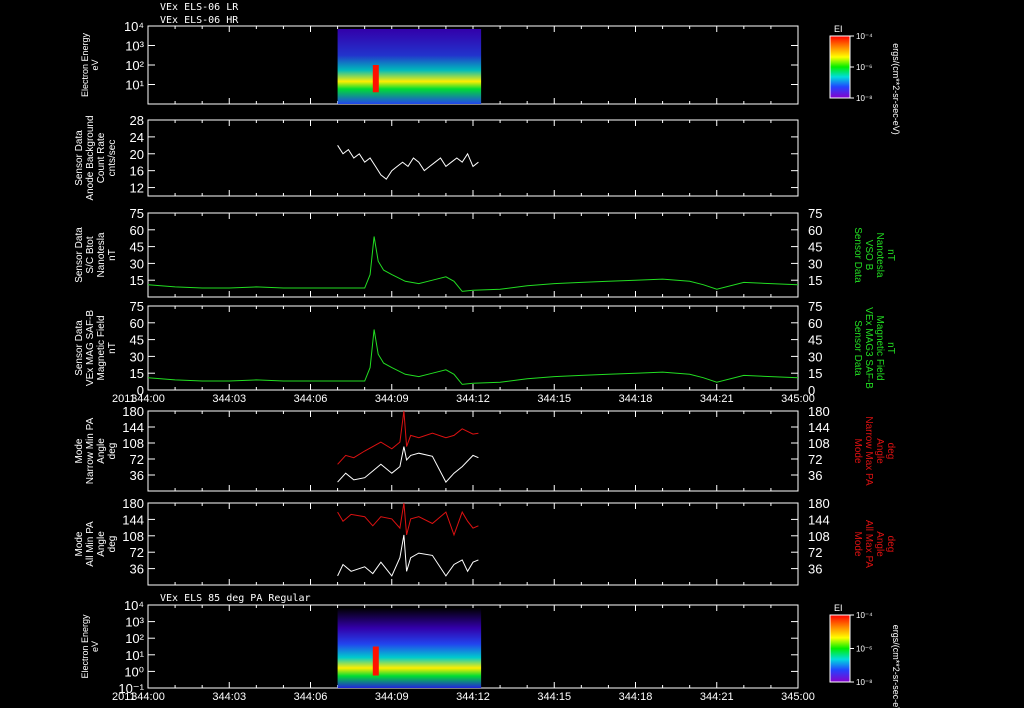  What do you see at coordinates (148, 697) in the screenshot?
I see `time-axis-tick-label: 344:00` at bounding box center [148, 697].